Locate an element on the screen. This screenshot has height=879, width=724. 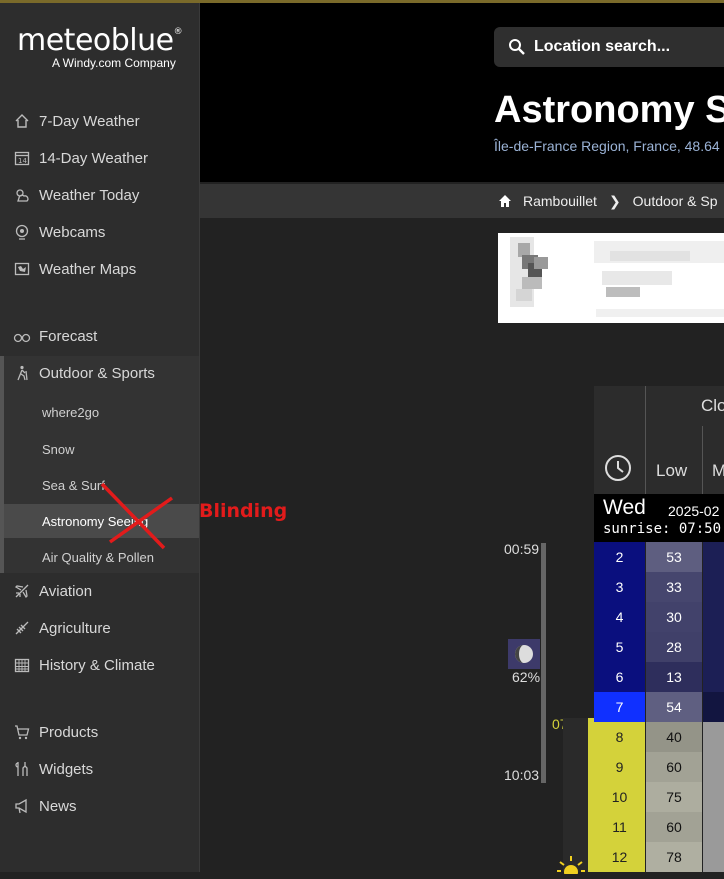
subnav-label: Snow is located at coordinates (58, 449).